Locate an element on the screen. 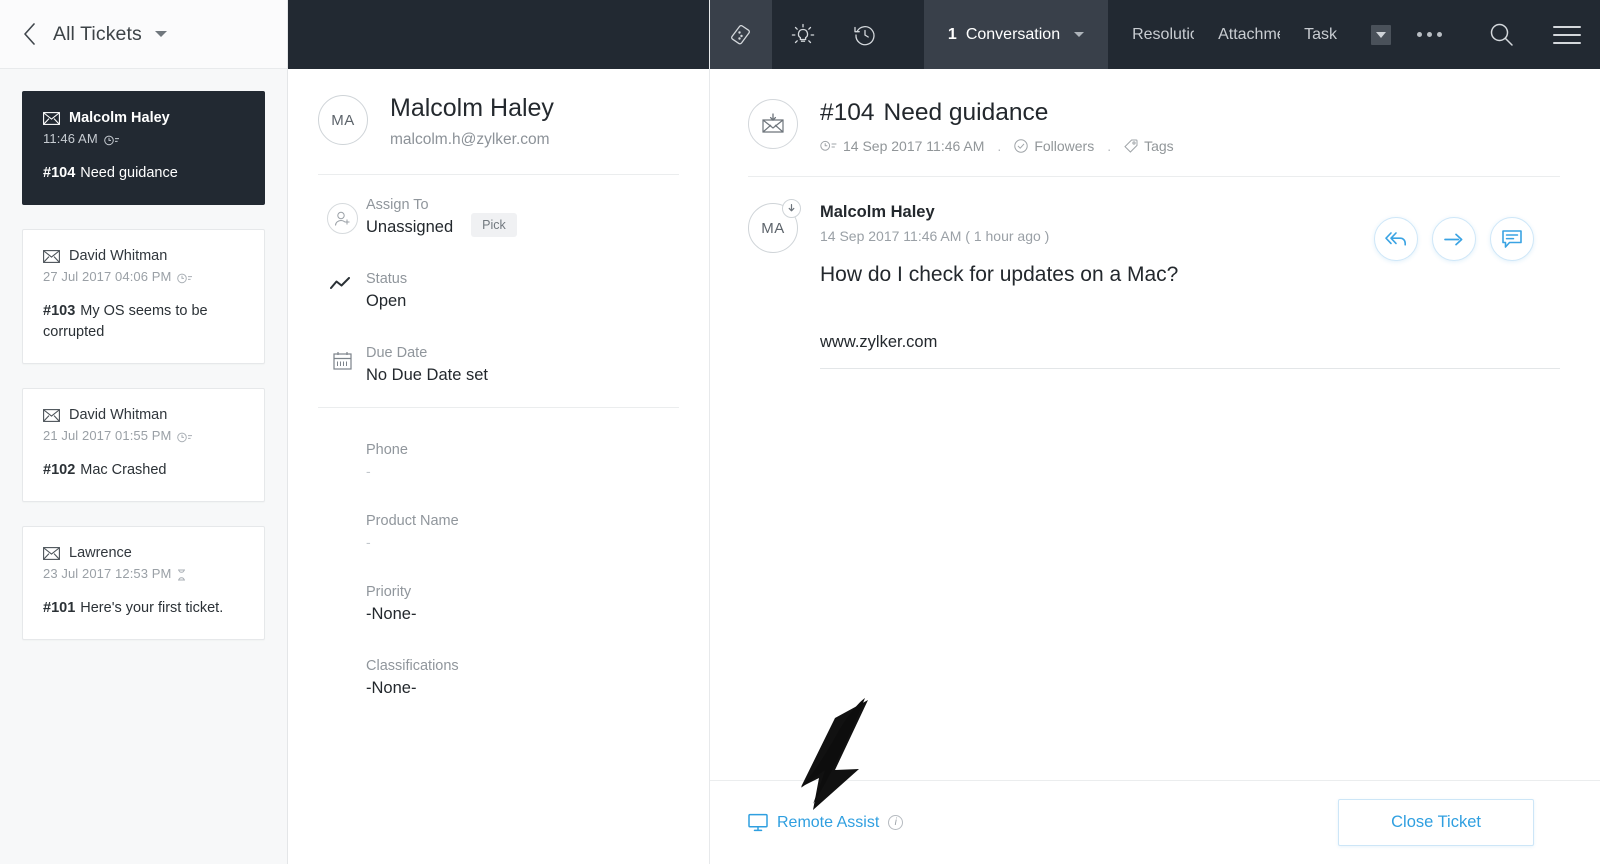 This screenshot has width=1600, height=864. close-ticket-button: Close Ticket is located at coordinates (1436, 822).